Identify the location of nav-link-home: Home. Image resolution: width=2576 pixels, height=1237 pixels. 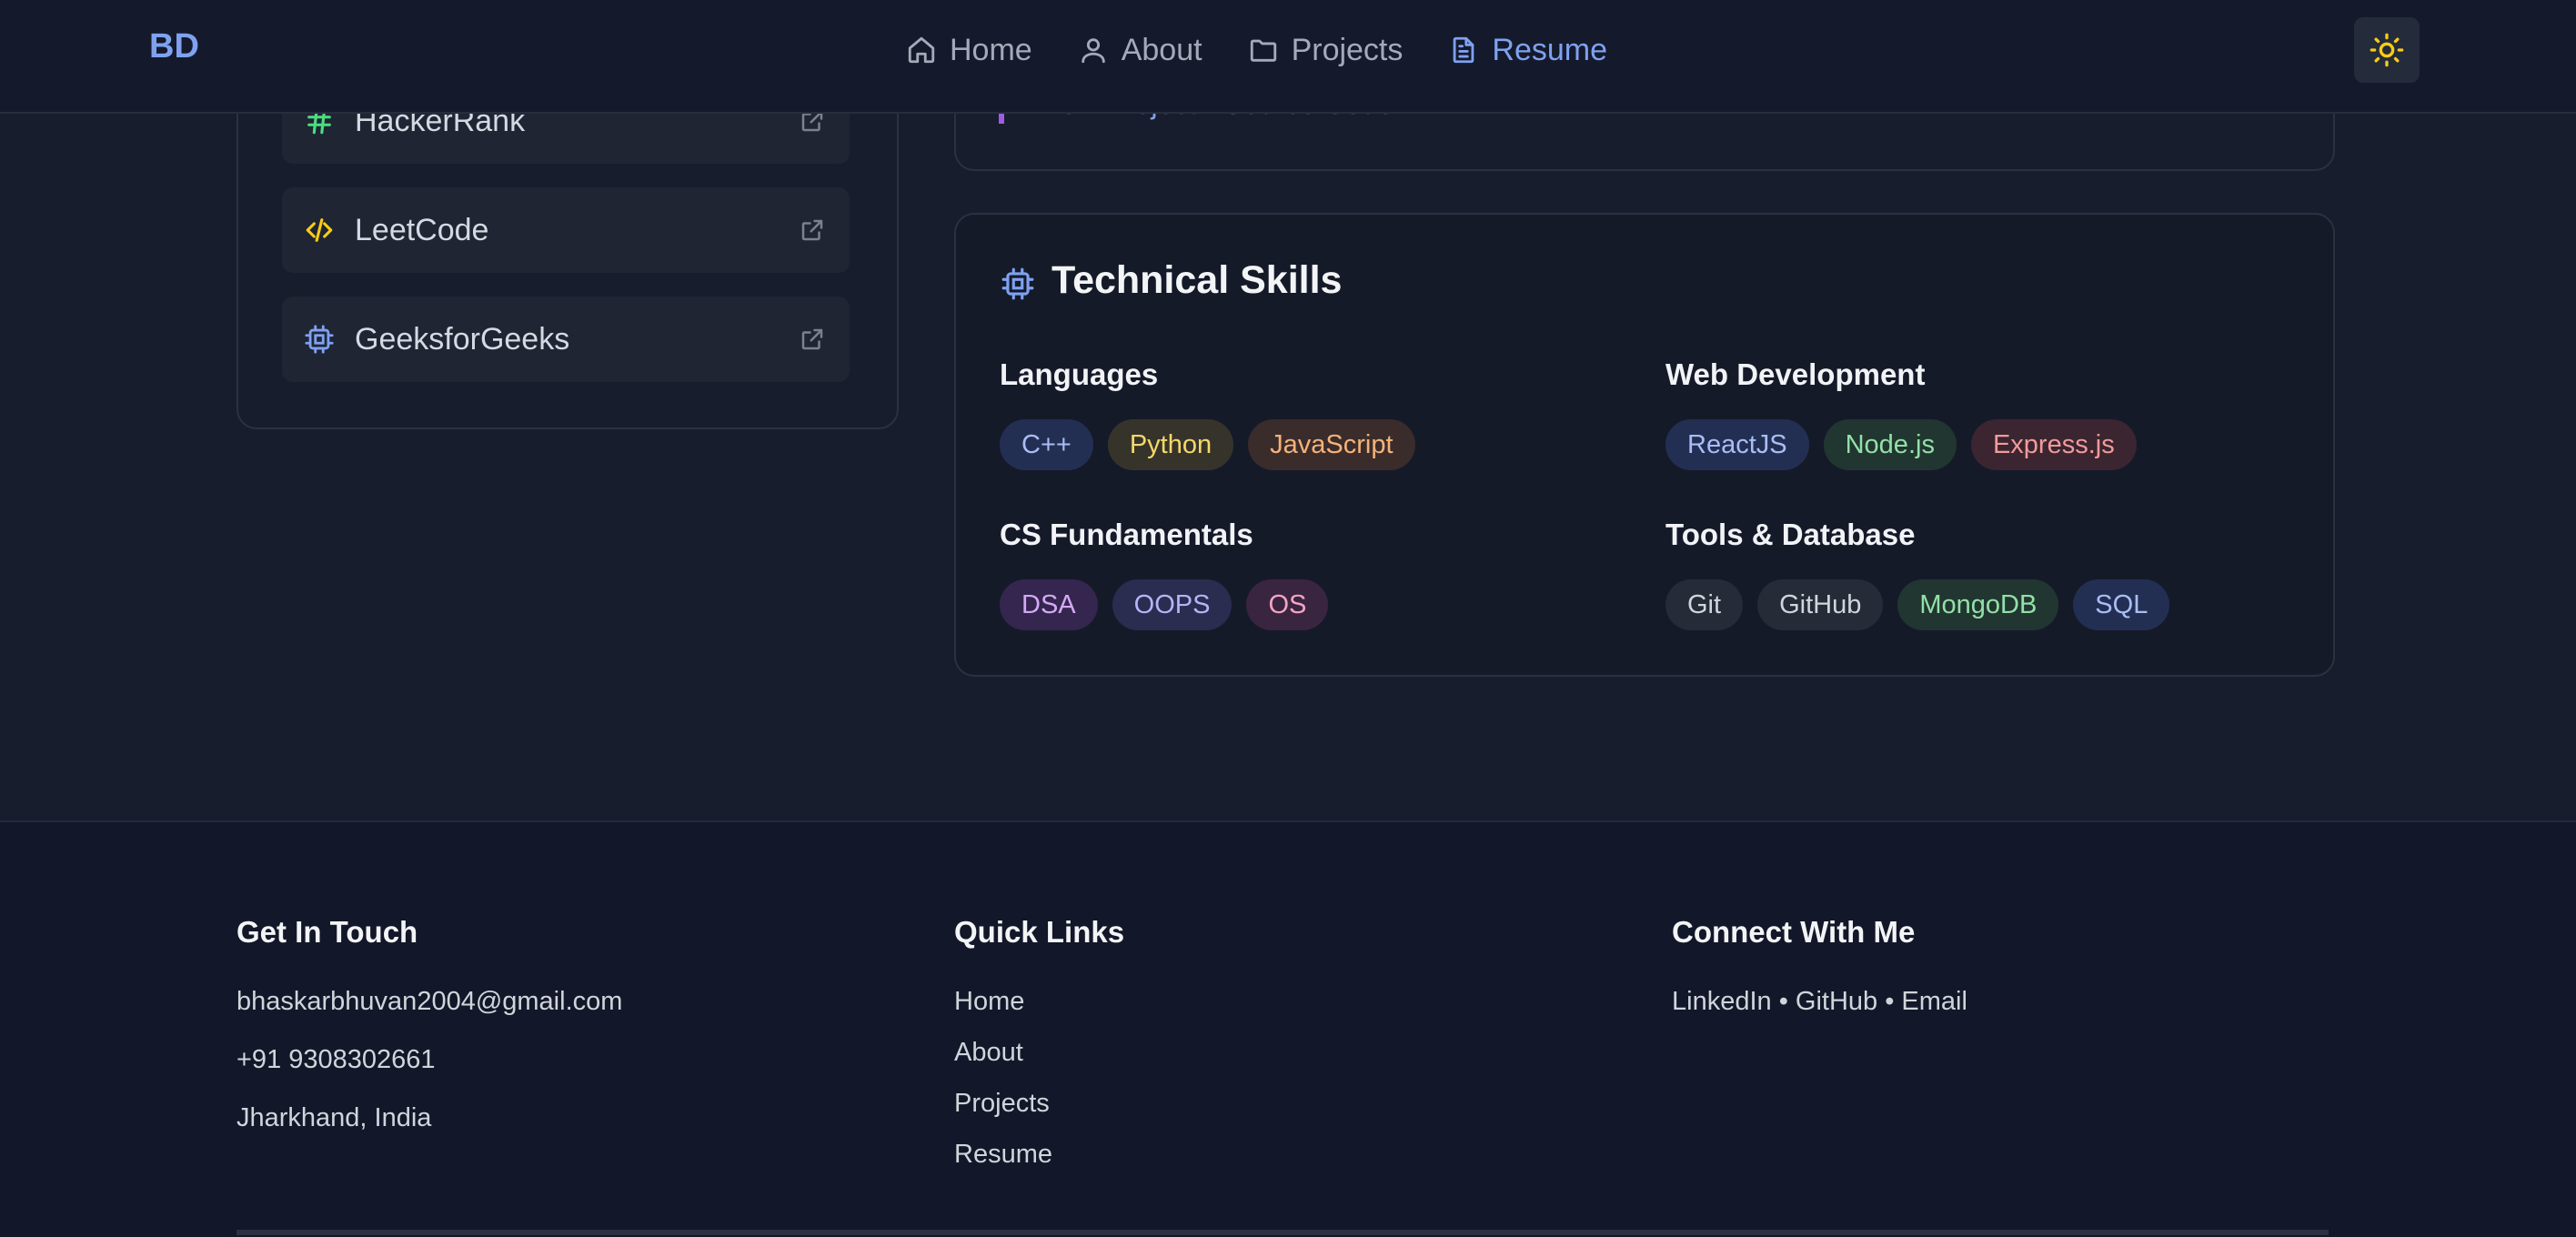
(969, 50).